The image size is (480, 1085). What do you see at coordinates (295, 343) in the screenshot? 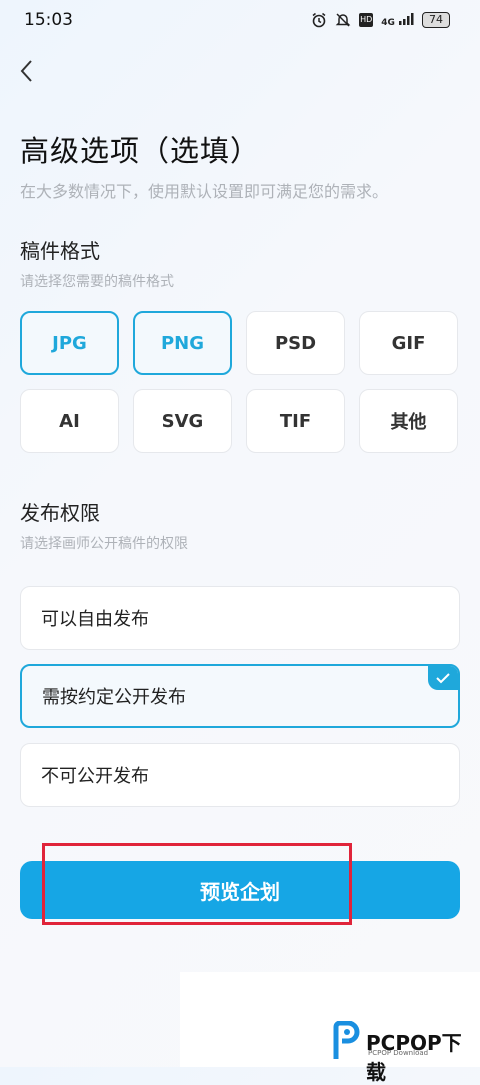
I see `format-option-psd: PSD` at bounding box center [295, 343].